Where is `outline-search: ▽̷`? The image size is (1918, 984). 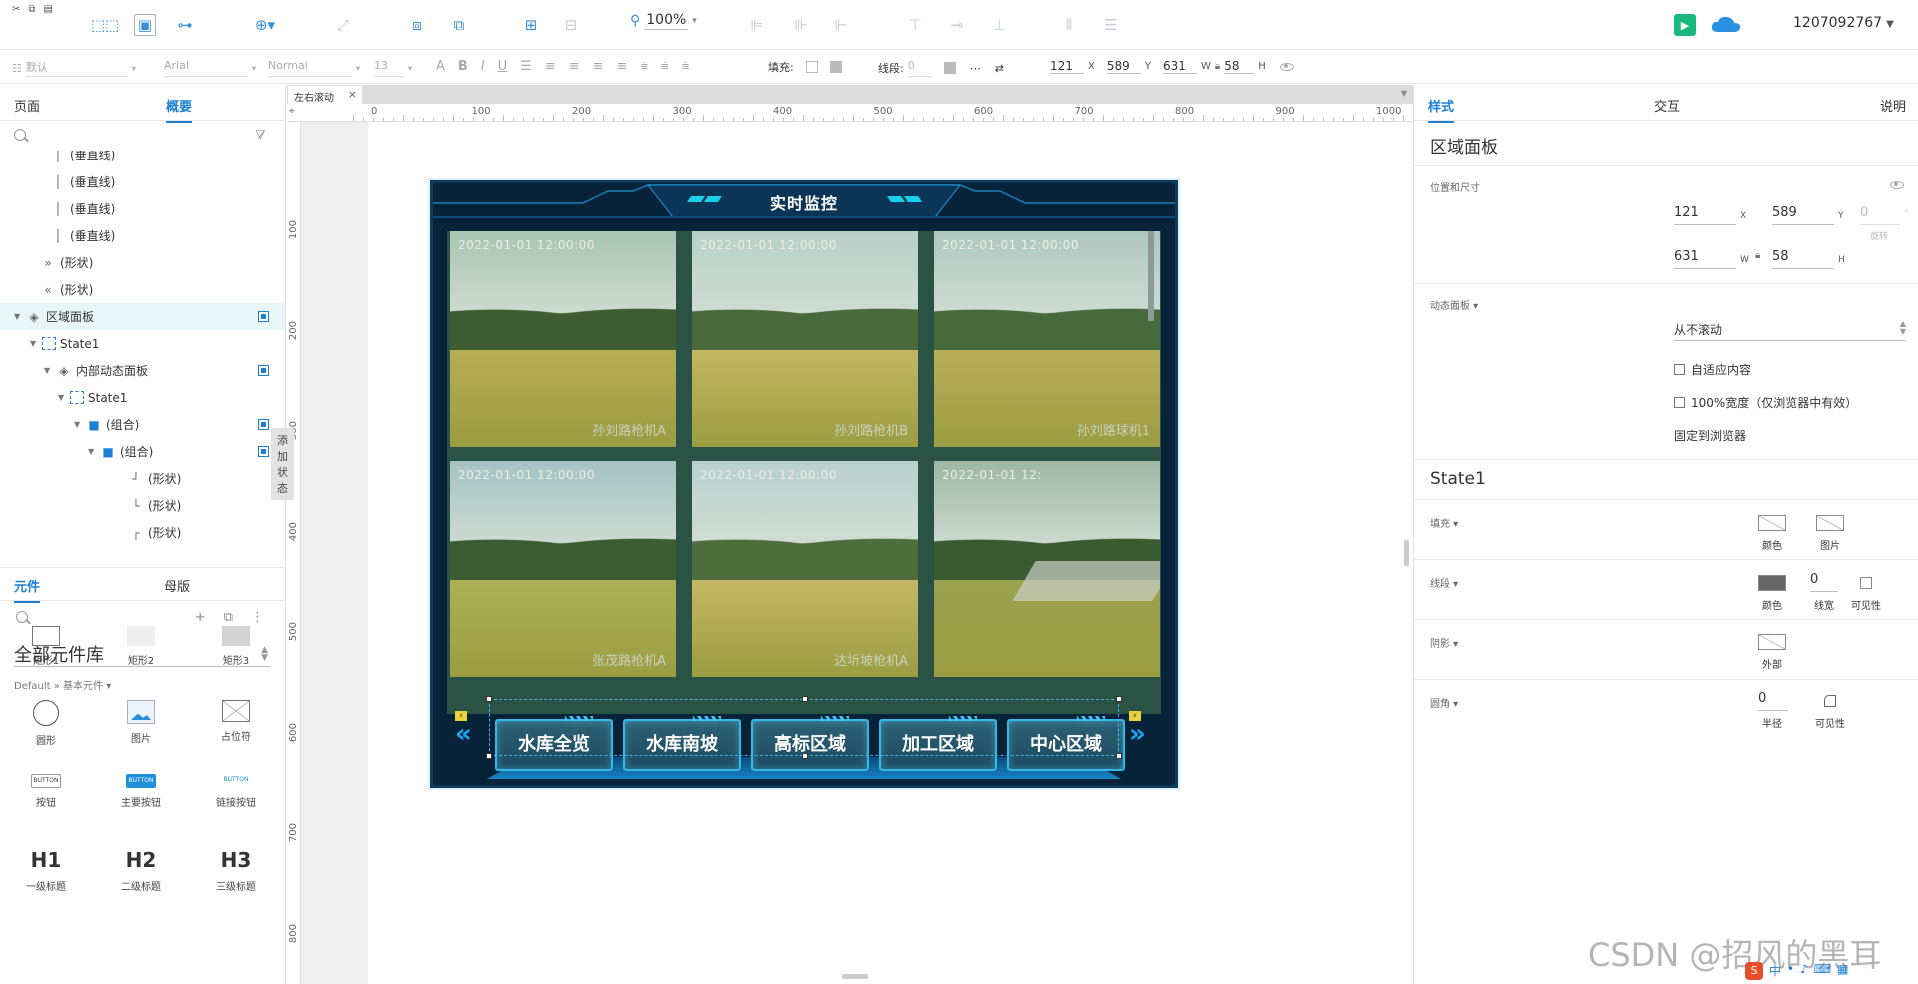 outline-search: ▽̷ is located at coordinates (142, 136).